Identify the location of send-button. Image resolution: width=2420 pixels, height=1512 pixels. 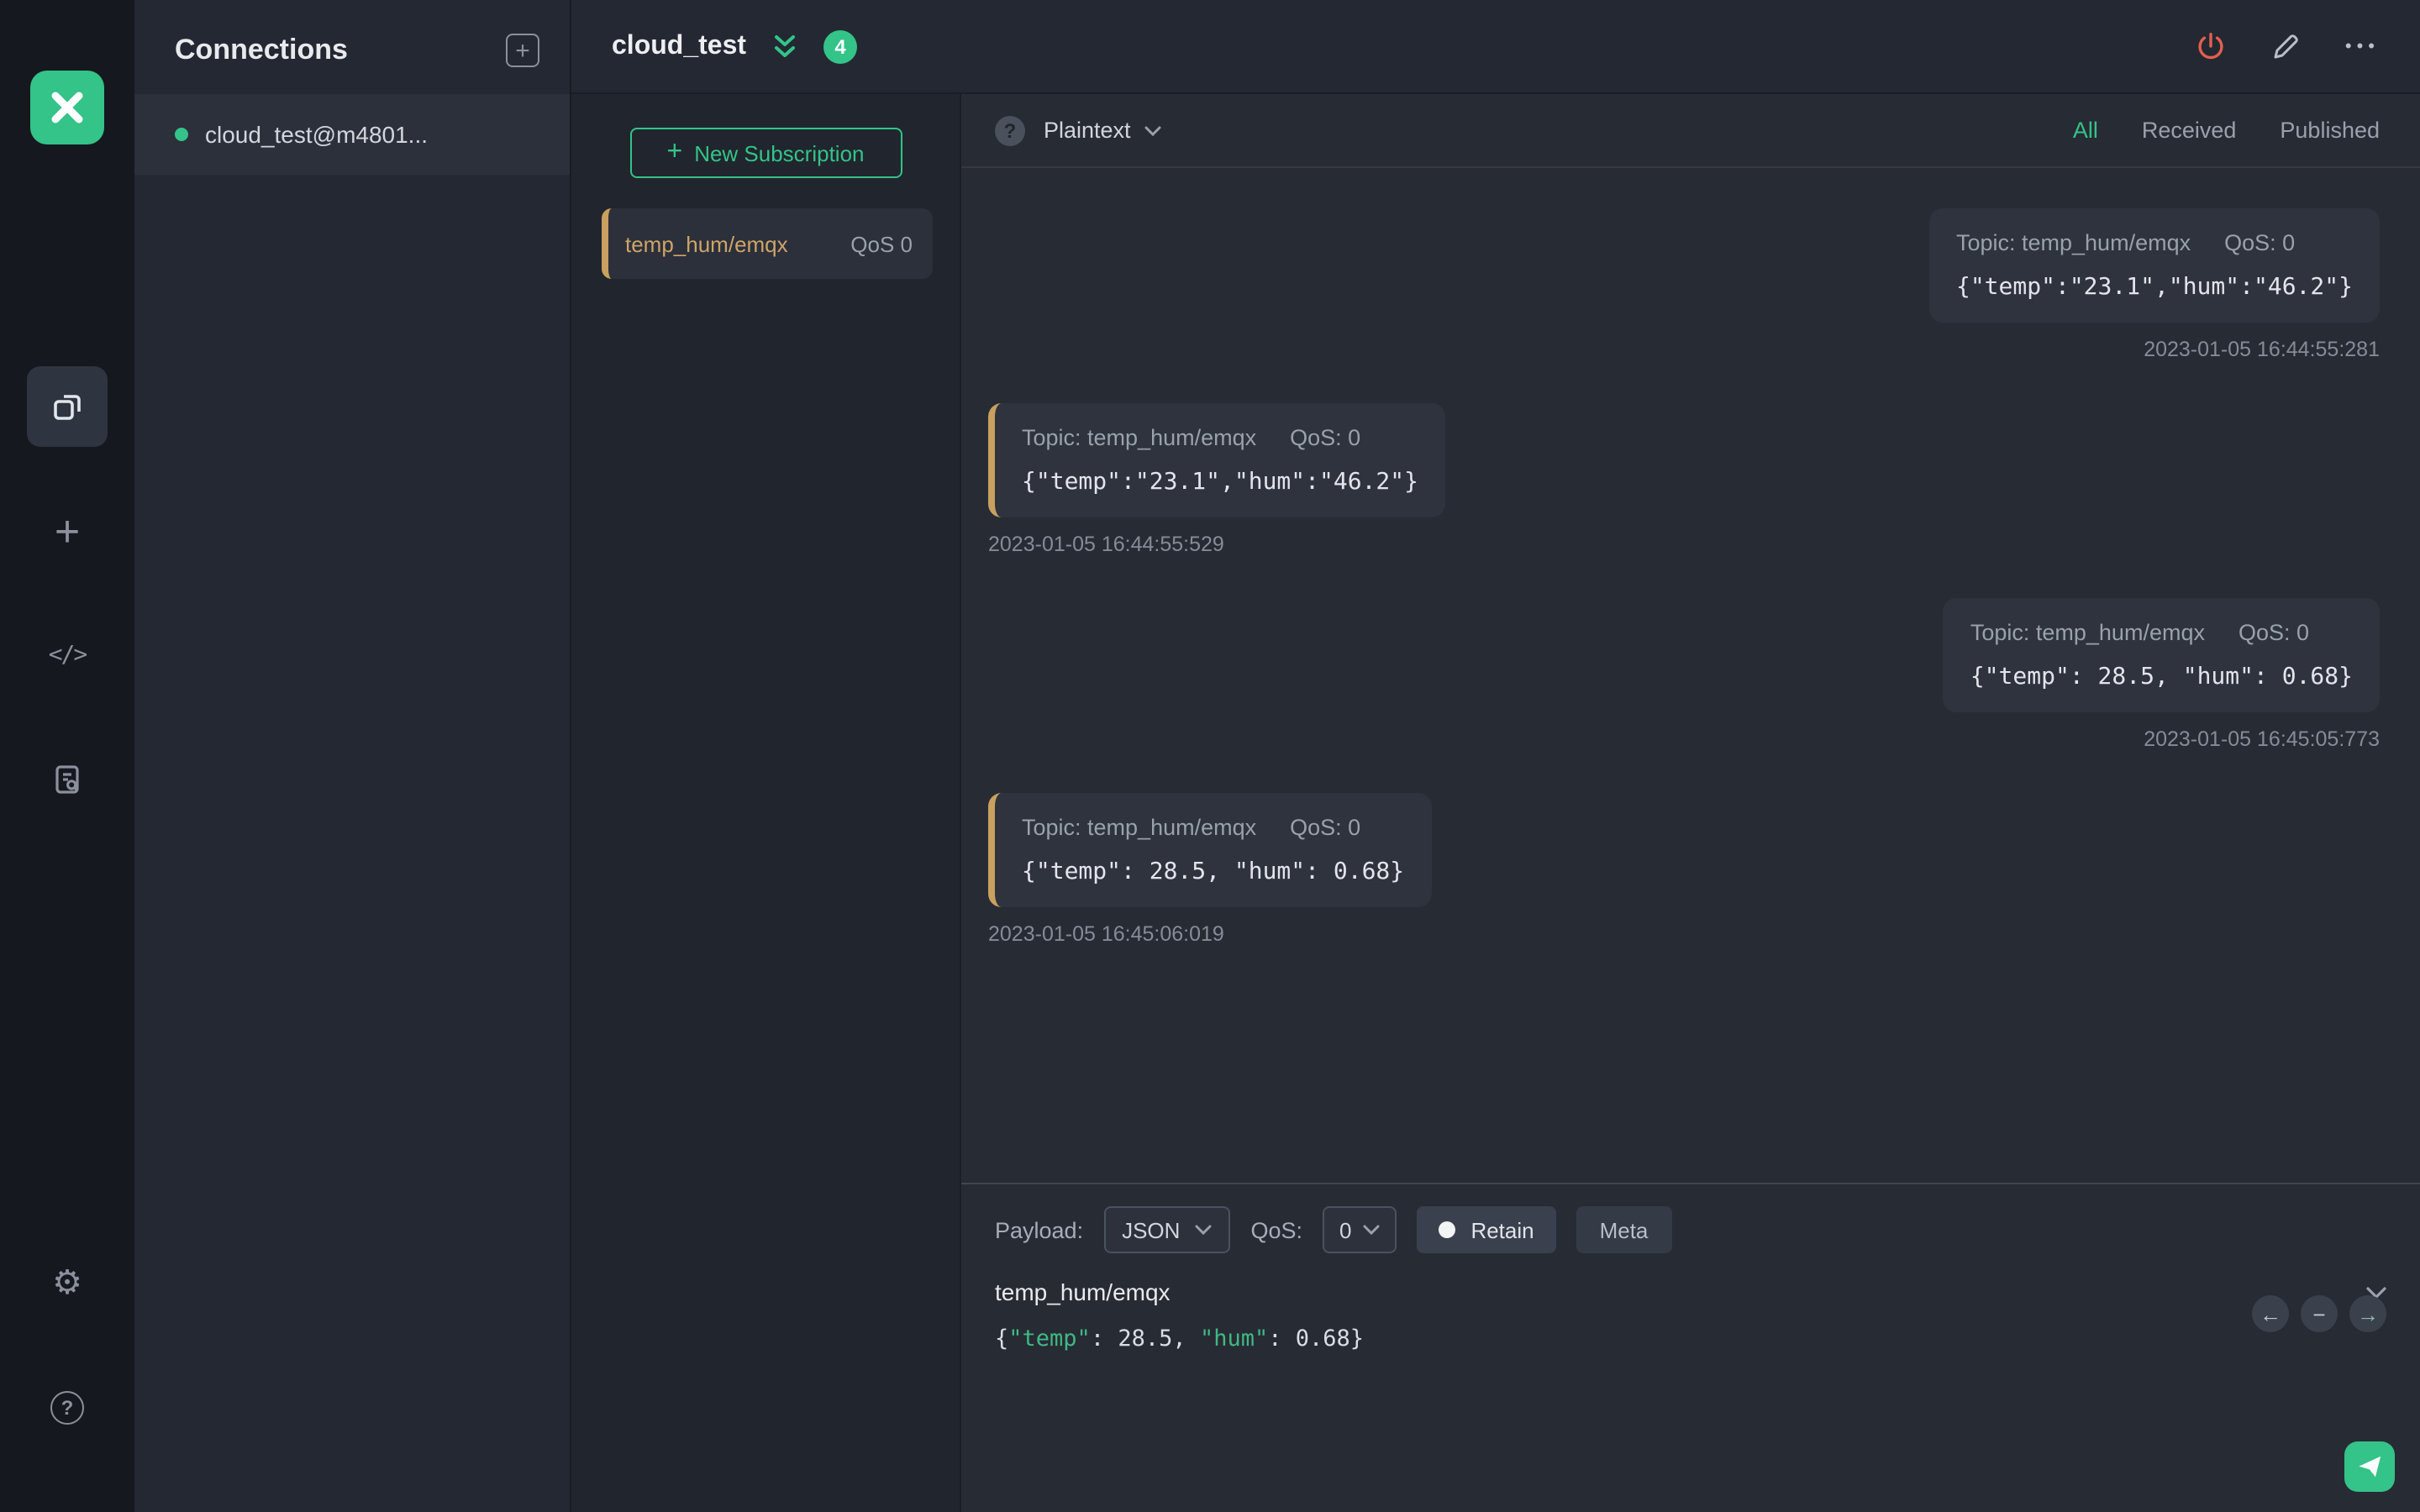
(2369, 1466).